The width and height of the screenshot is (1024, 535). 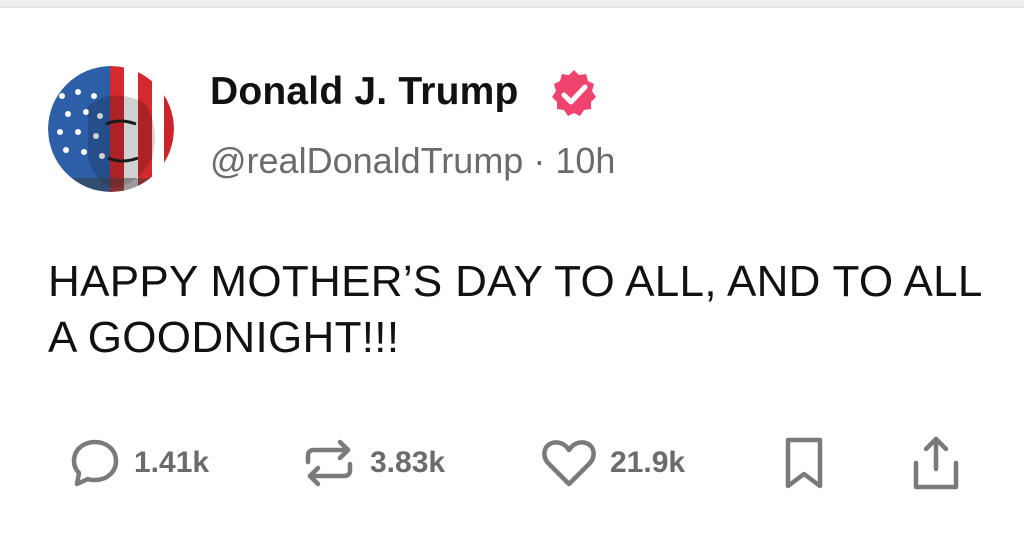 I want to click on repost-button: 3.83k, so click(x=372, y=463).